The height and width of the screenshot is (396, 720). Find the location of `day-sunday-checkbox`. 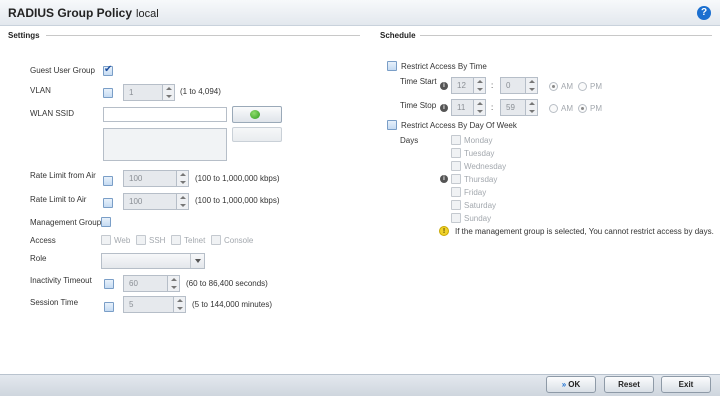

day-sunday-checkbox is located at coordinates (456, 218).